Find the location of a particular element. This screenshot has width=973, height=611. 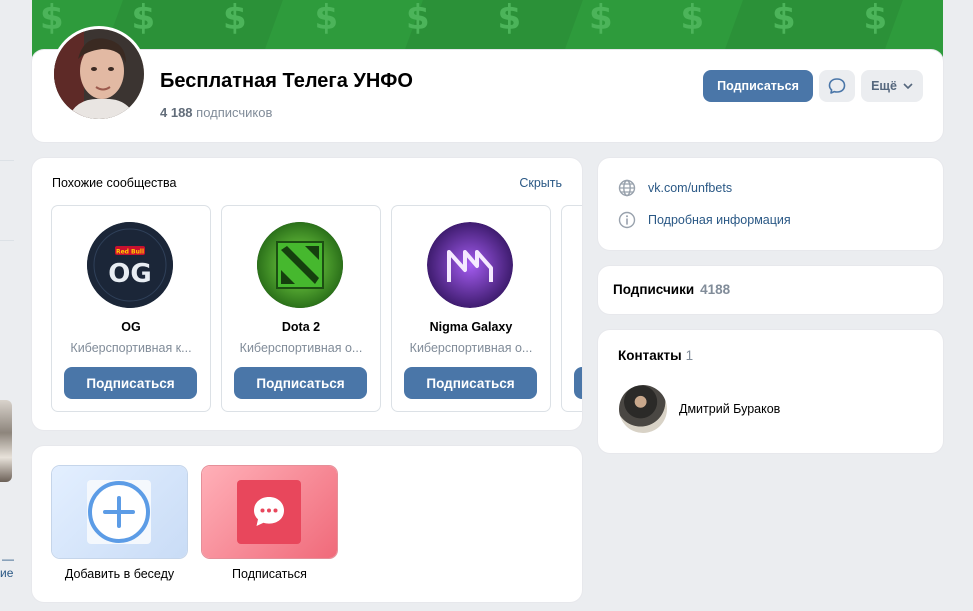

community-subscribe-button-partial is located at coordinates (578, 383).